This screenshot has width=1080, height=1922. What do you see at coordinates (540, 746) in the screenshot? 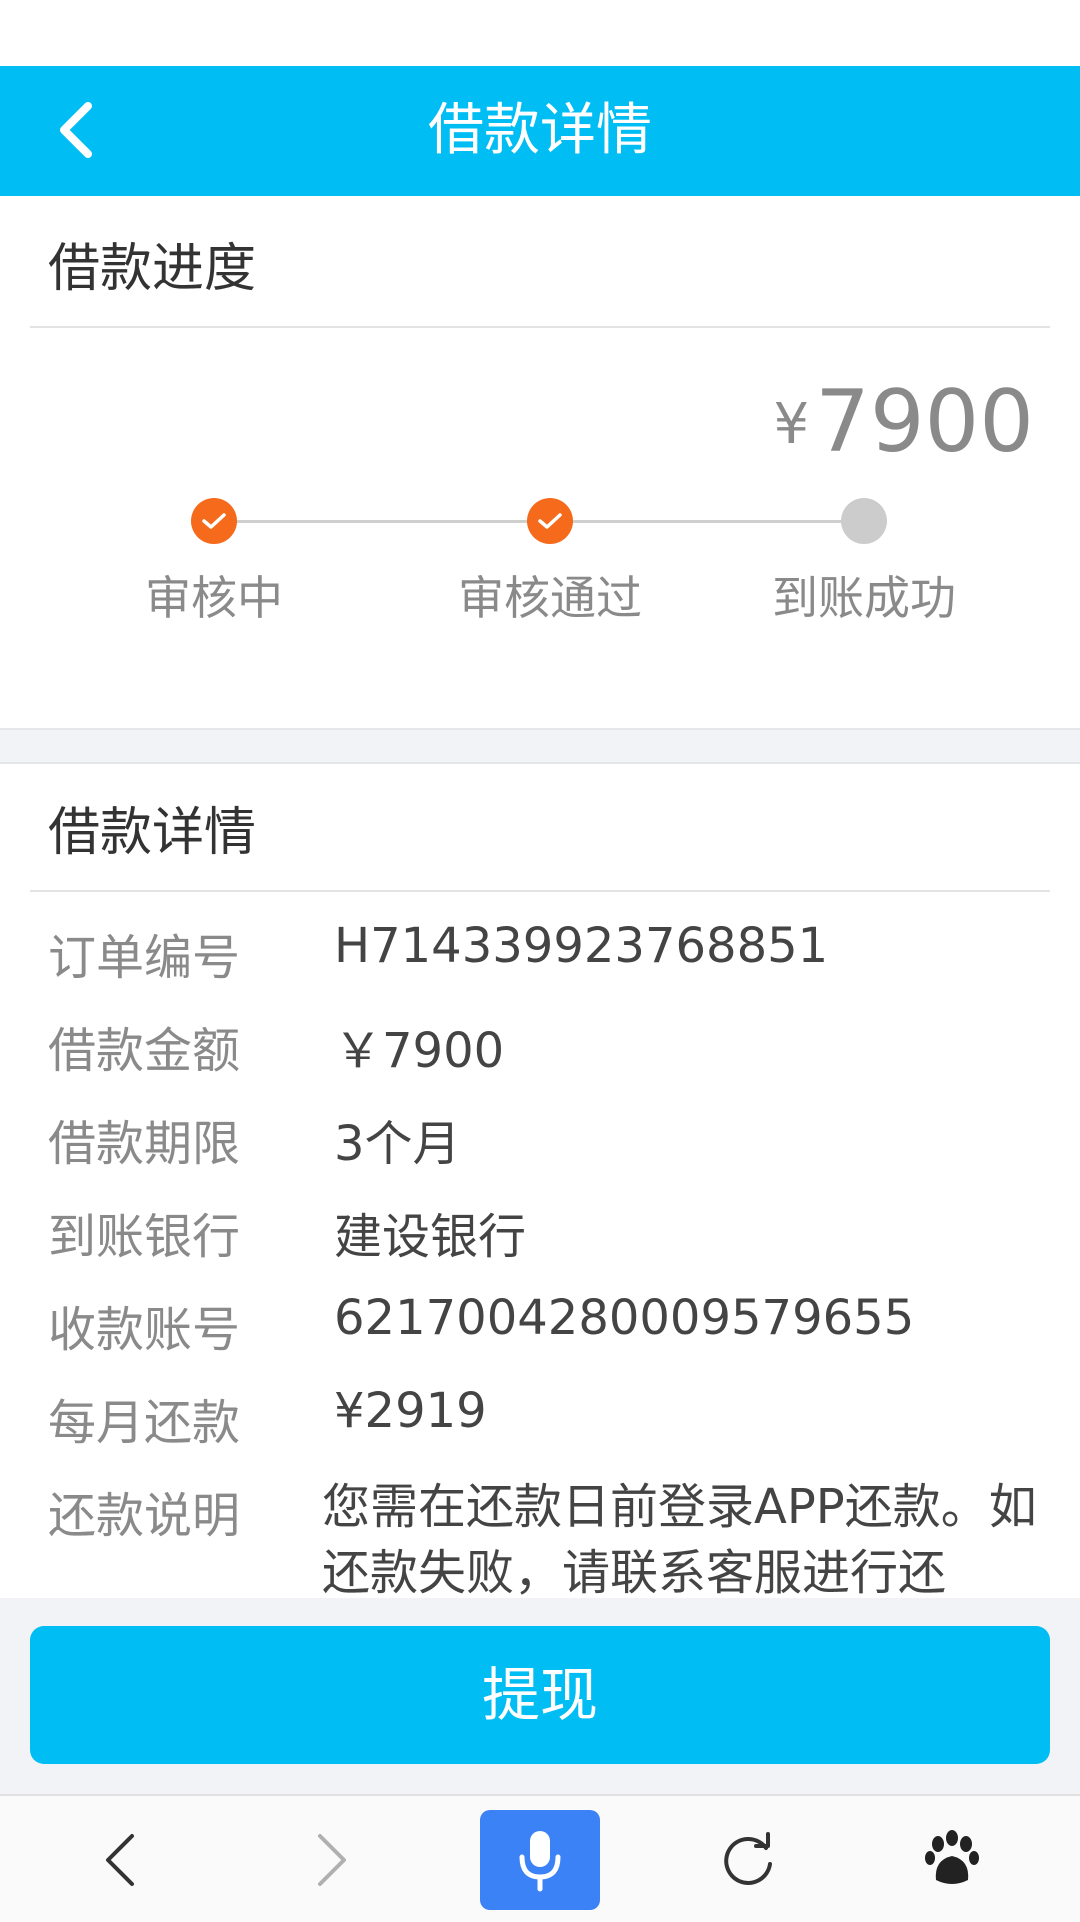
I see `section-gap` at bounding box center [540, 746].